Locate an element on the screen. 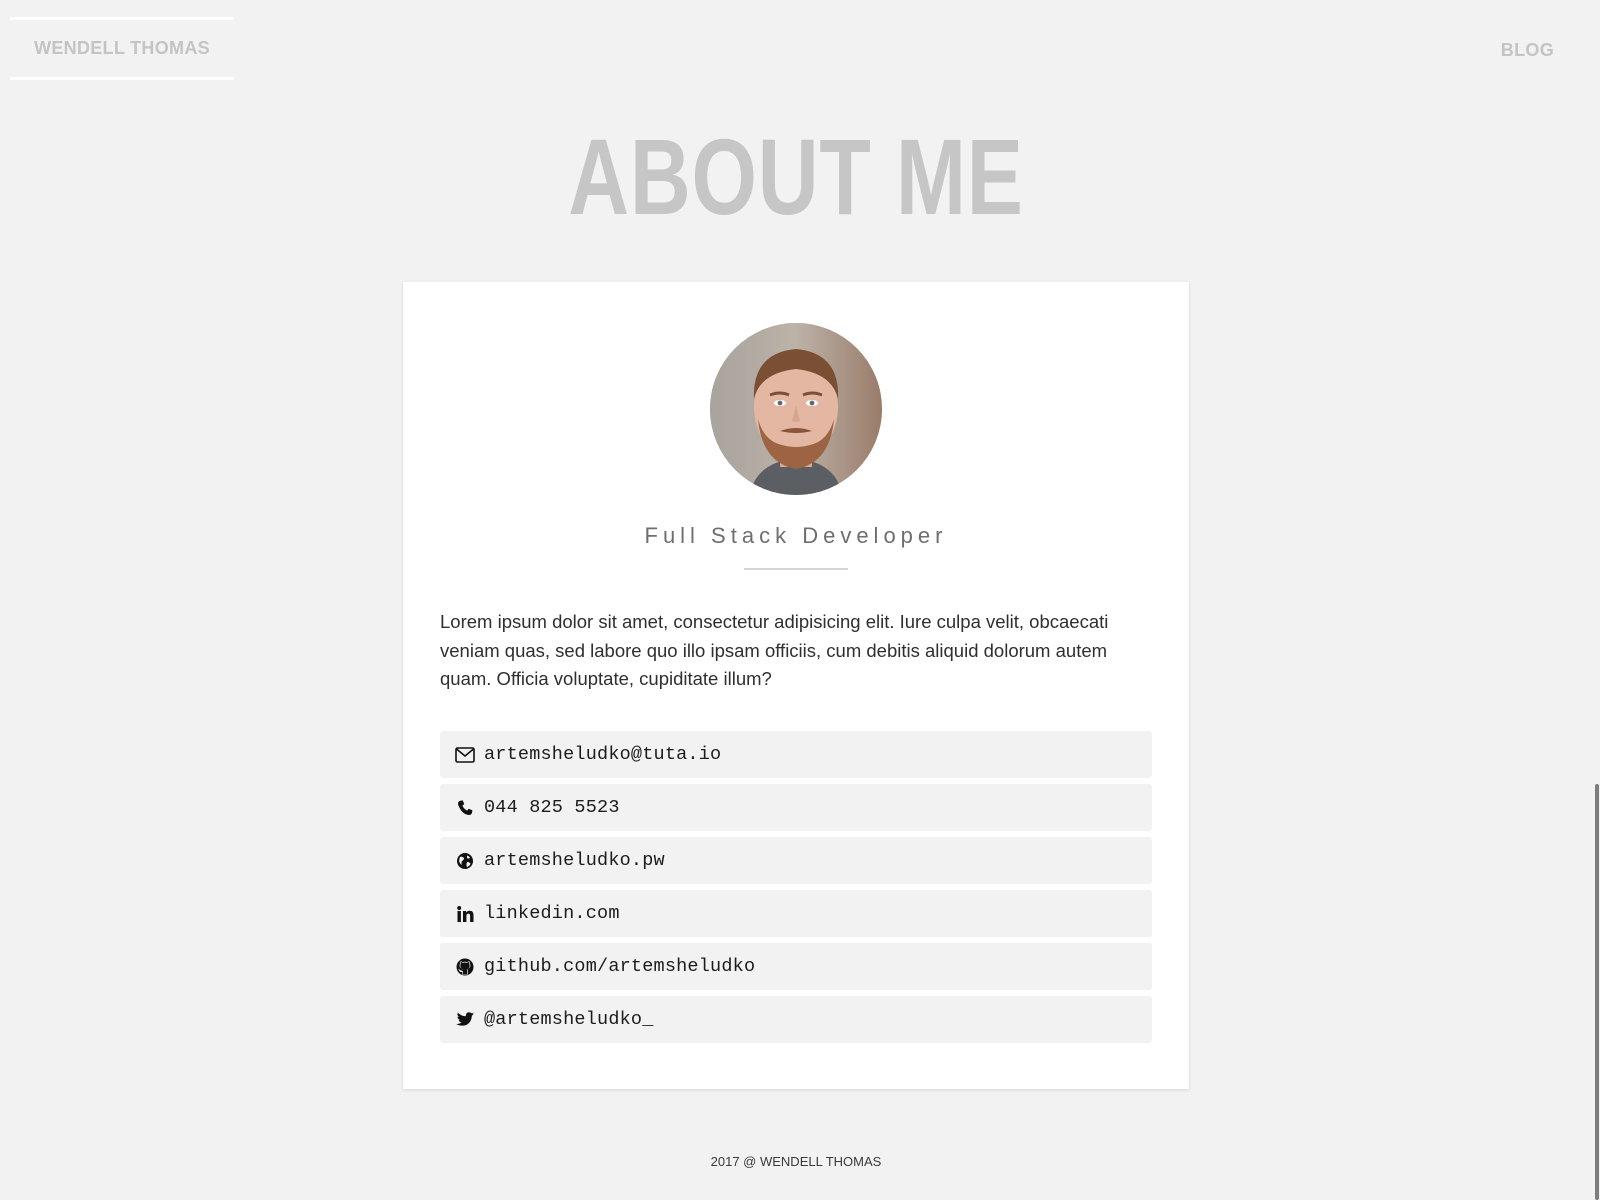  nav-blog-link: BLOG is located at coordinates (1527, 50).